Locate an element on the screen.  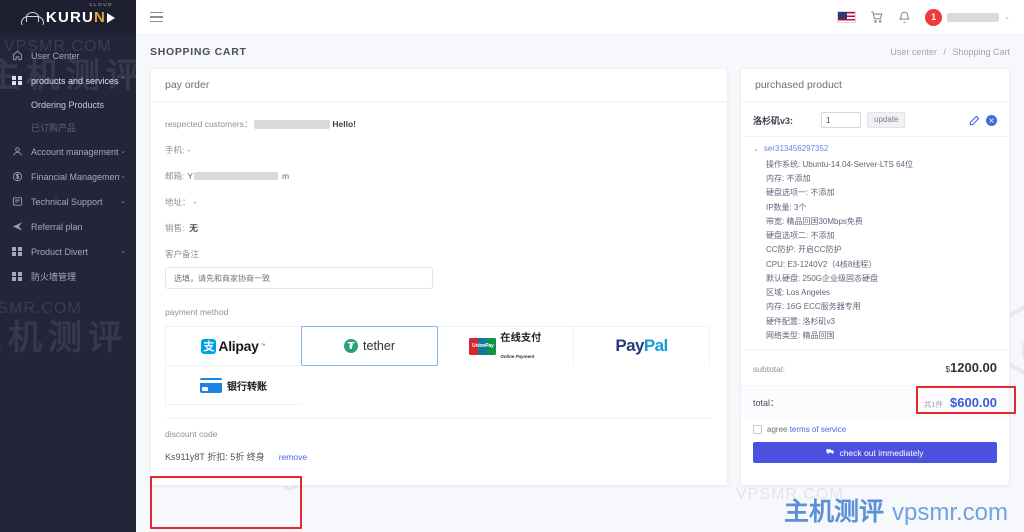
tether-logo: ₮ tether is located at coordinates (369, 346).